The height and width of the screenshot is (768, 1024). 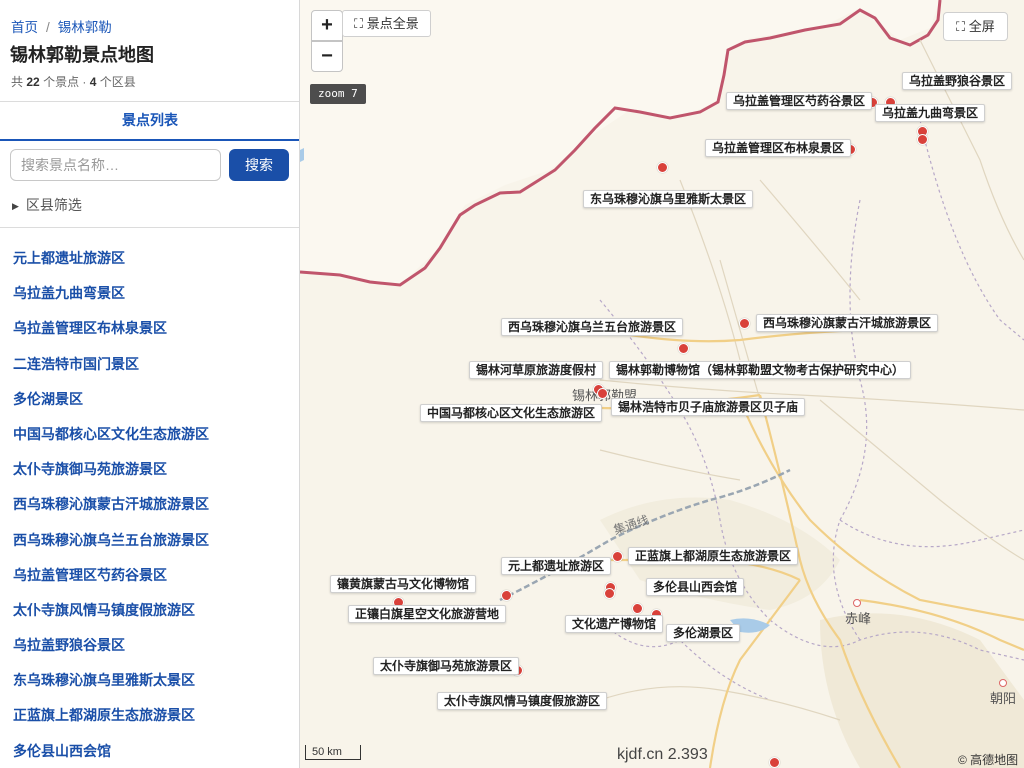 I want to click on spot-list-item: 多伦湖景区, so click(x=111, y=401).